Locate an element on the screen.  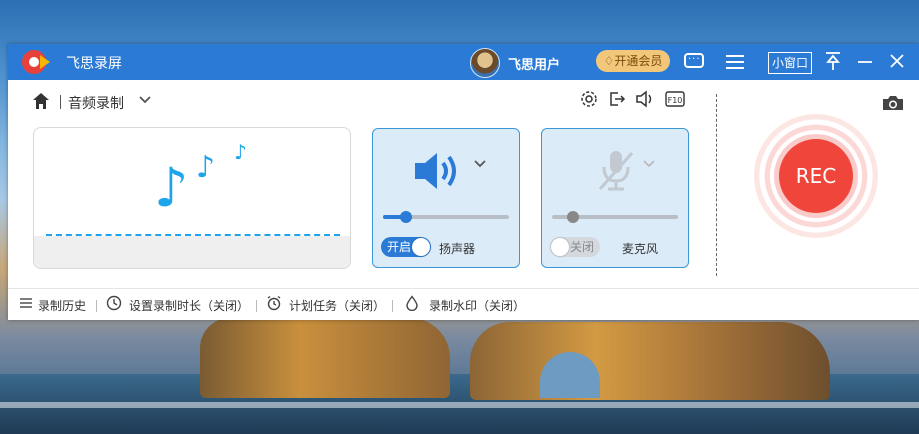
speaker-volume-slider is located at coordinates (446, 217).